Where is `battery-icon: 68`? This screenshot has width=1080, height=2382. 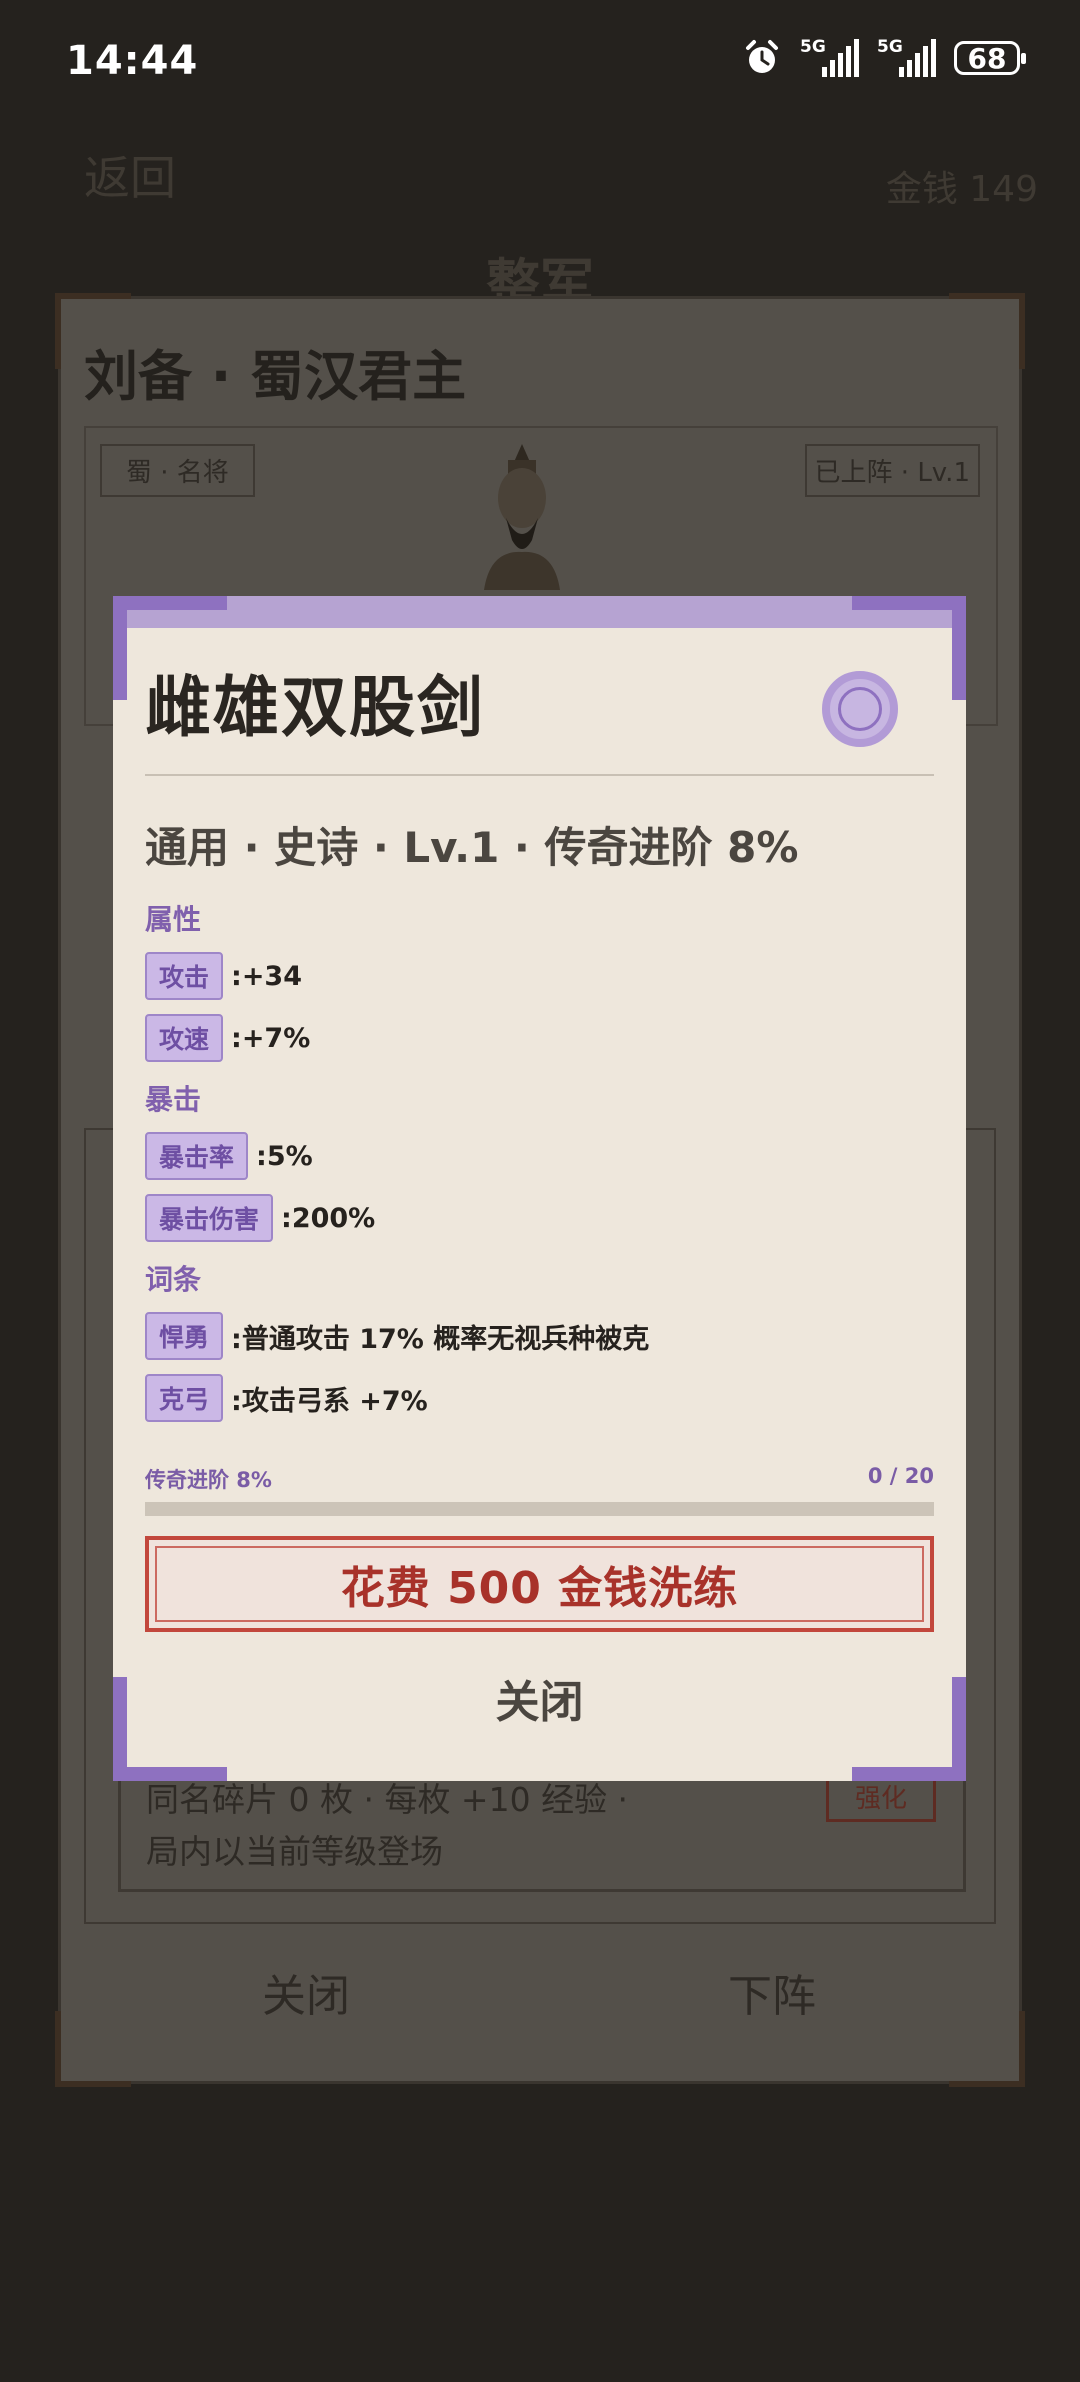 battery-icon: 68 is located at coordinates (990, 58).